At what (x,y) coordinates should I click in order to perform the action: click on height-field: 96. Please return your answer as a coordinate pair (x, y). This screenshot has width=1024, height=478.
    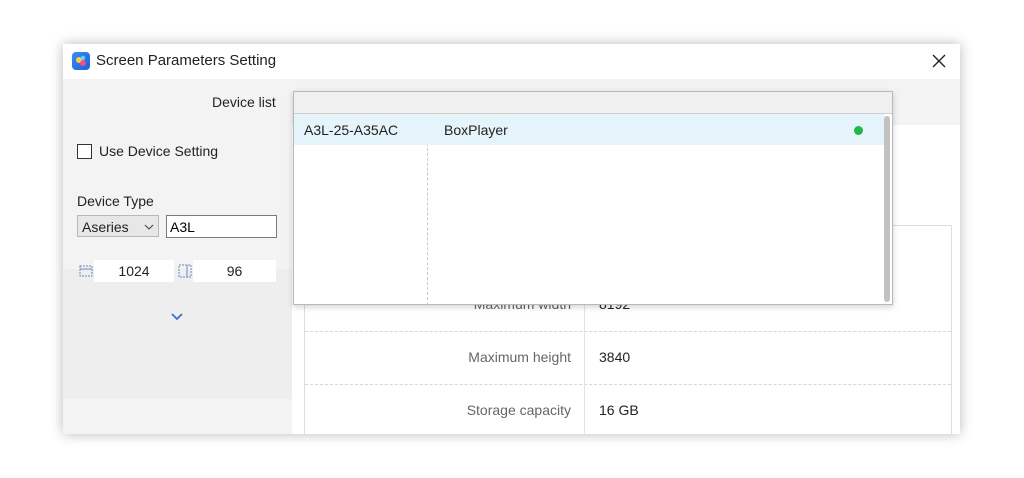
    Looking at the image, I should click on (234, 271).